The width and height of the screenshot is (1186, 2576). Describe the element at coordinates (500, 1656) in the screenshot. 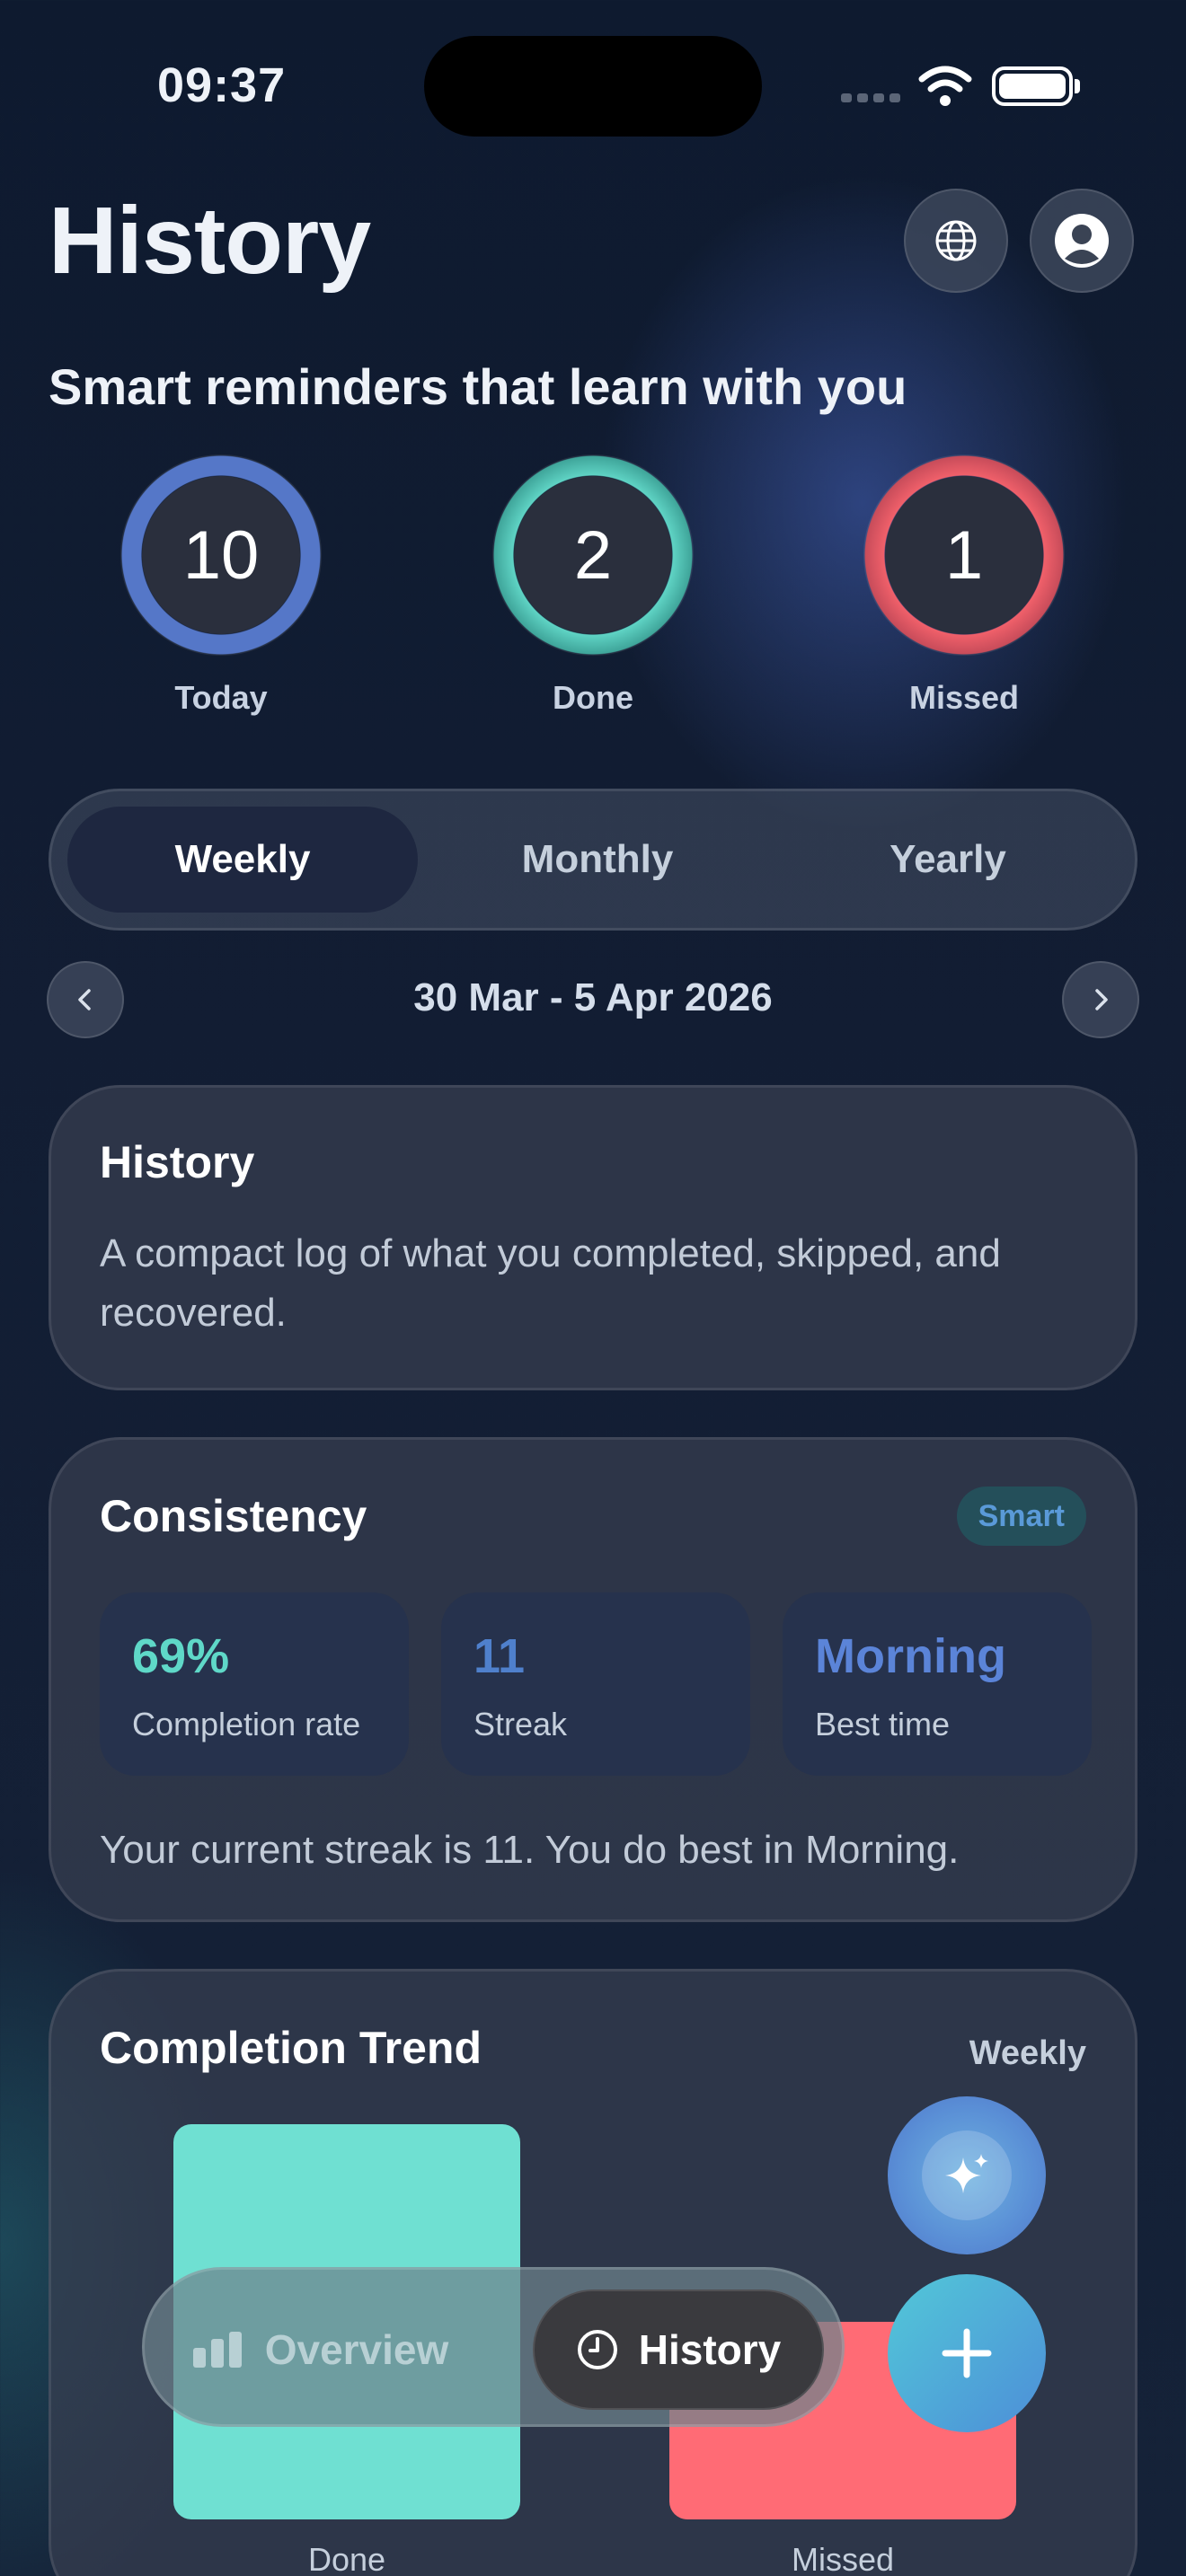

I see `streak-value: 11` at that location.